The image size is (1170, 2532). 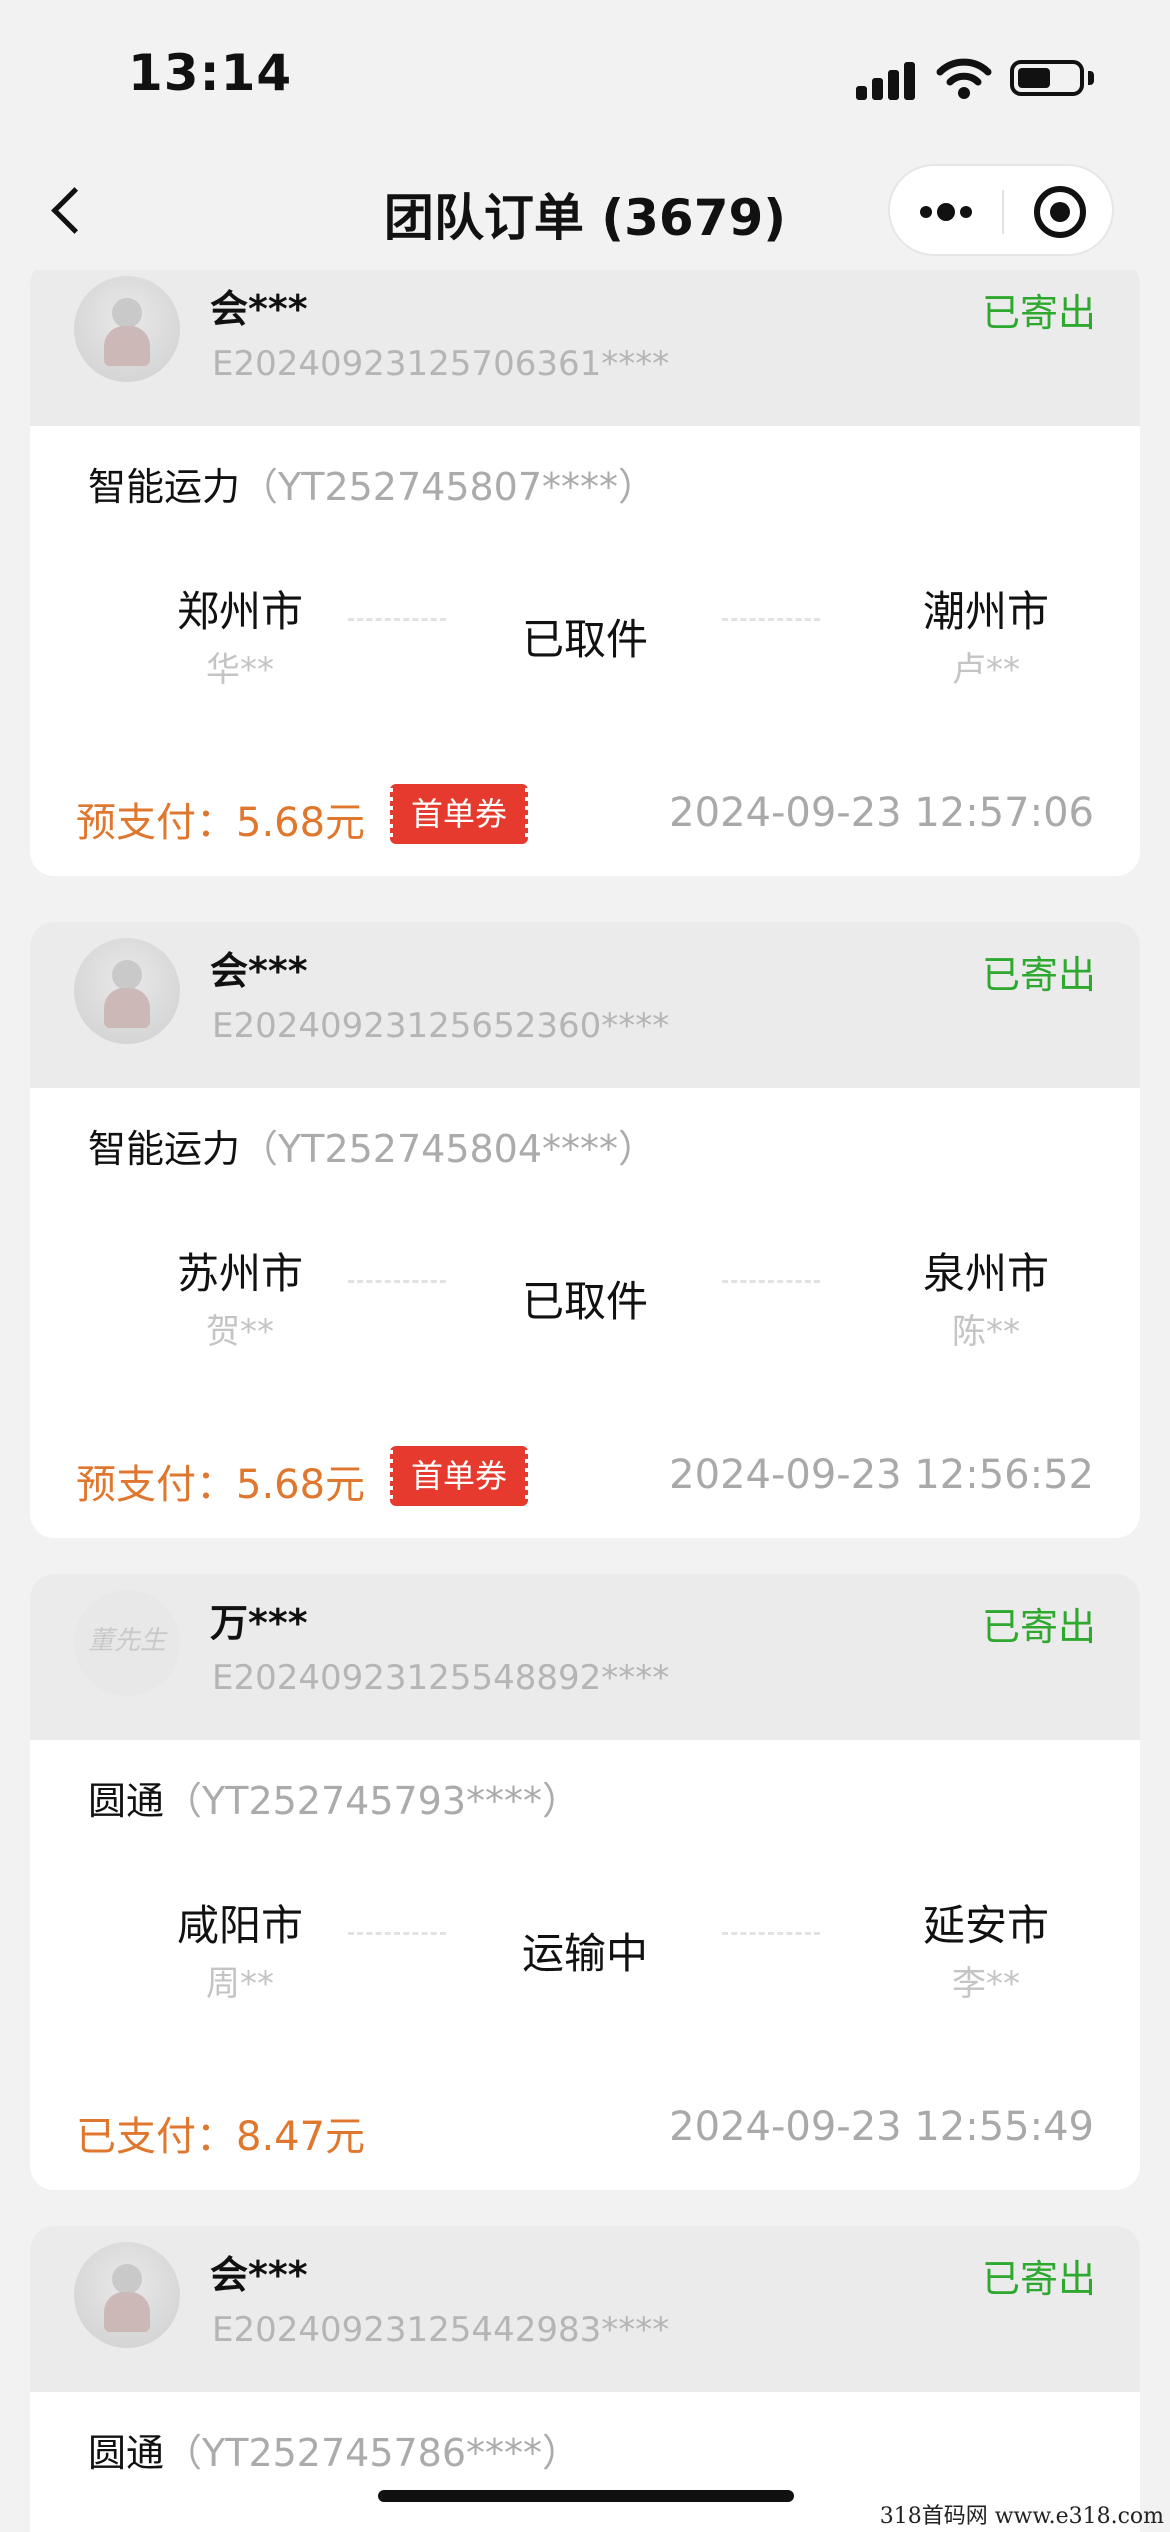 I want to click on carrier-line: 智能运力（YT252745807****）, so click(x=372, y=483).